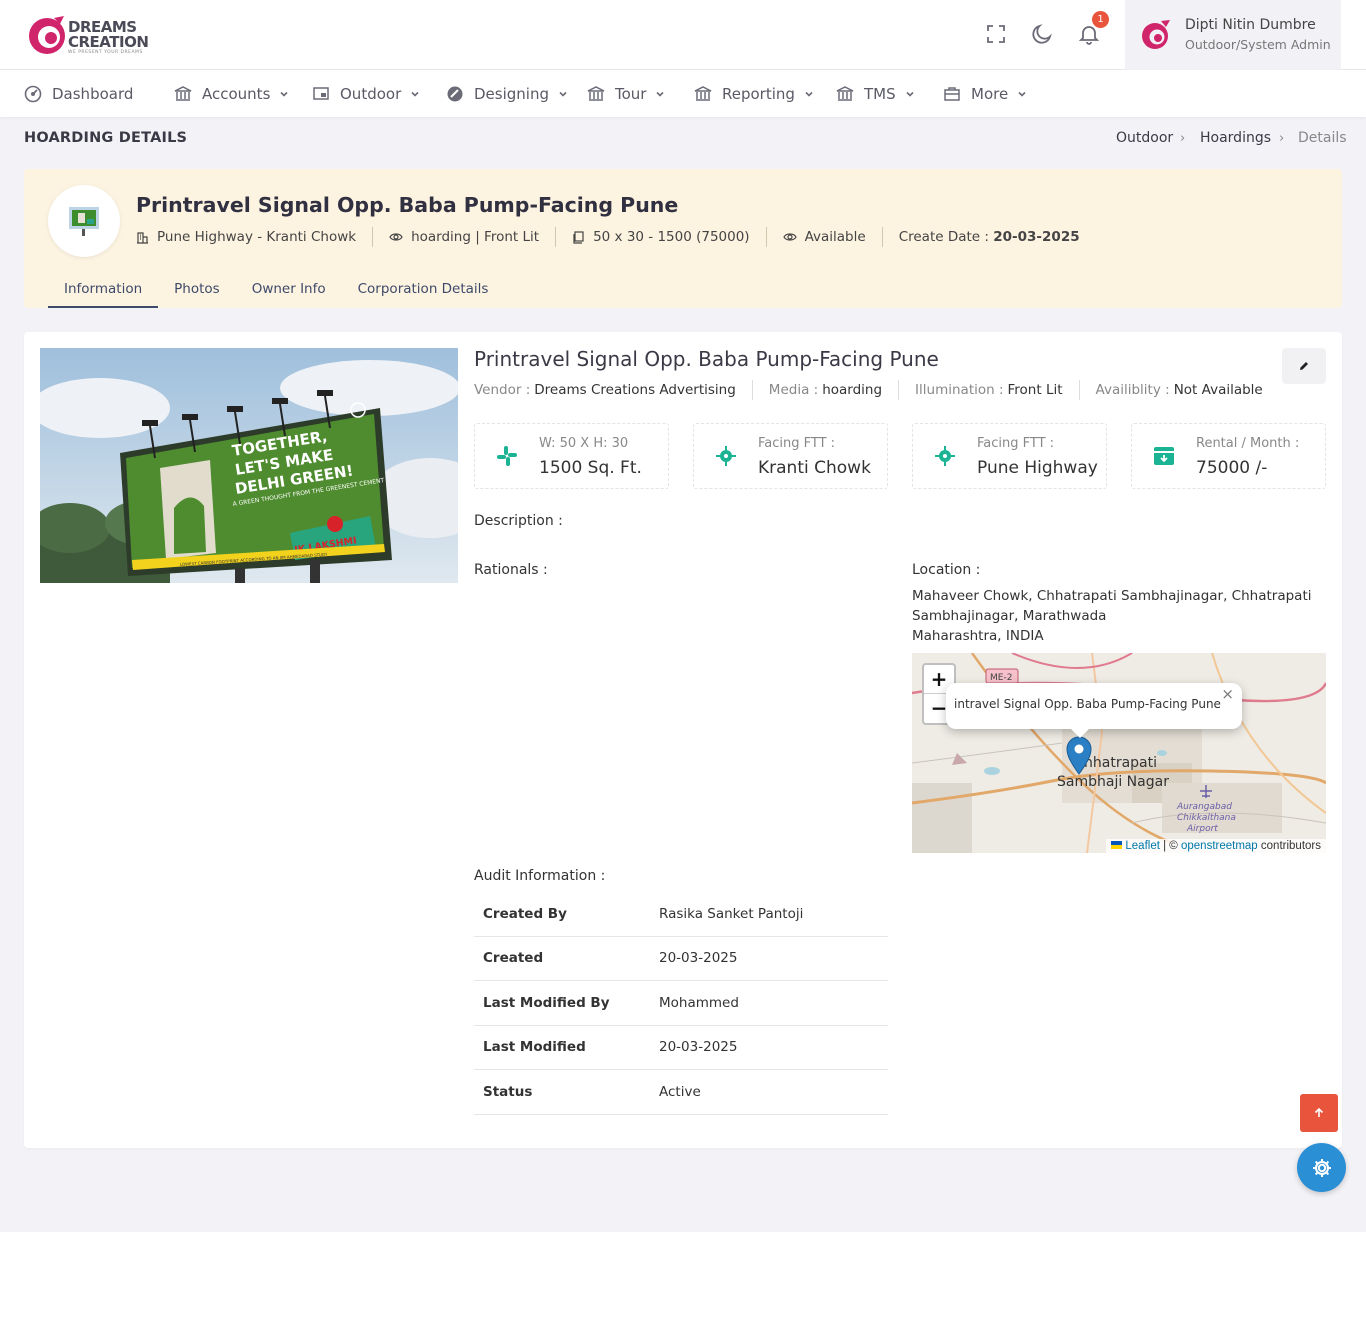 This screenshot has height=1332, width=1366. What do you see at coordinates (105, 52) in the screenshot?
I see `brand-tagline: WE PRESENT YOUR DREAMS` at bounding box center [105, 52].